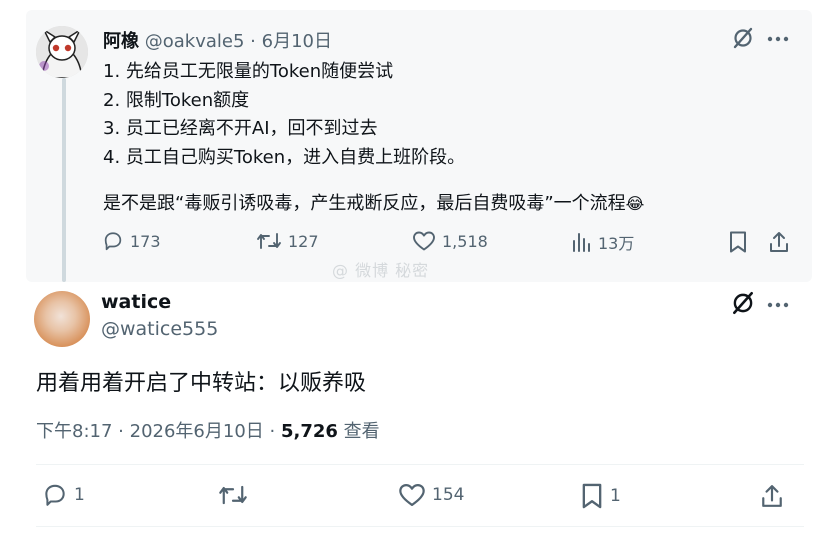 This screenshot has height=536, width=840. I want to click on reply-button: 173, so click(131, 241).